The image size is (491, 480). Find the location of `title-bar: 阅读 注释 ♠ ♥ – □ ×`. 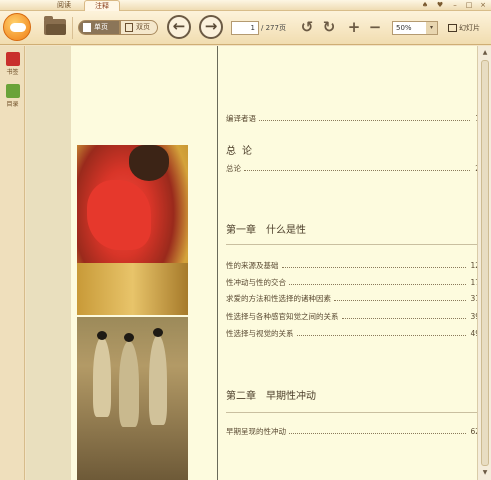

title-bar: 阅读 注释 ♠ ♥ – □ × is located at coordinates (245, 5).